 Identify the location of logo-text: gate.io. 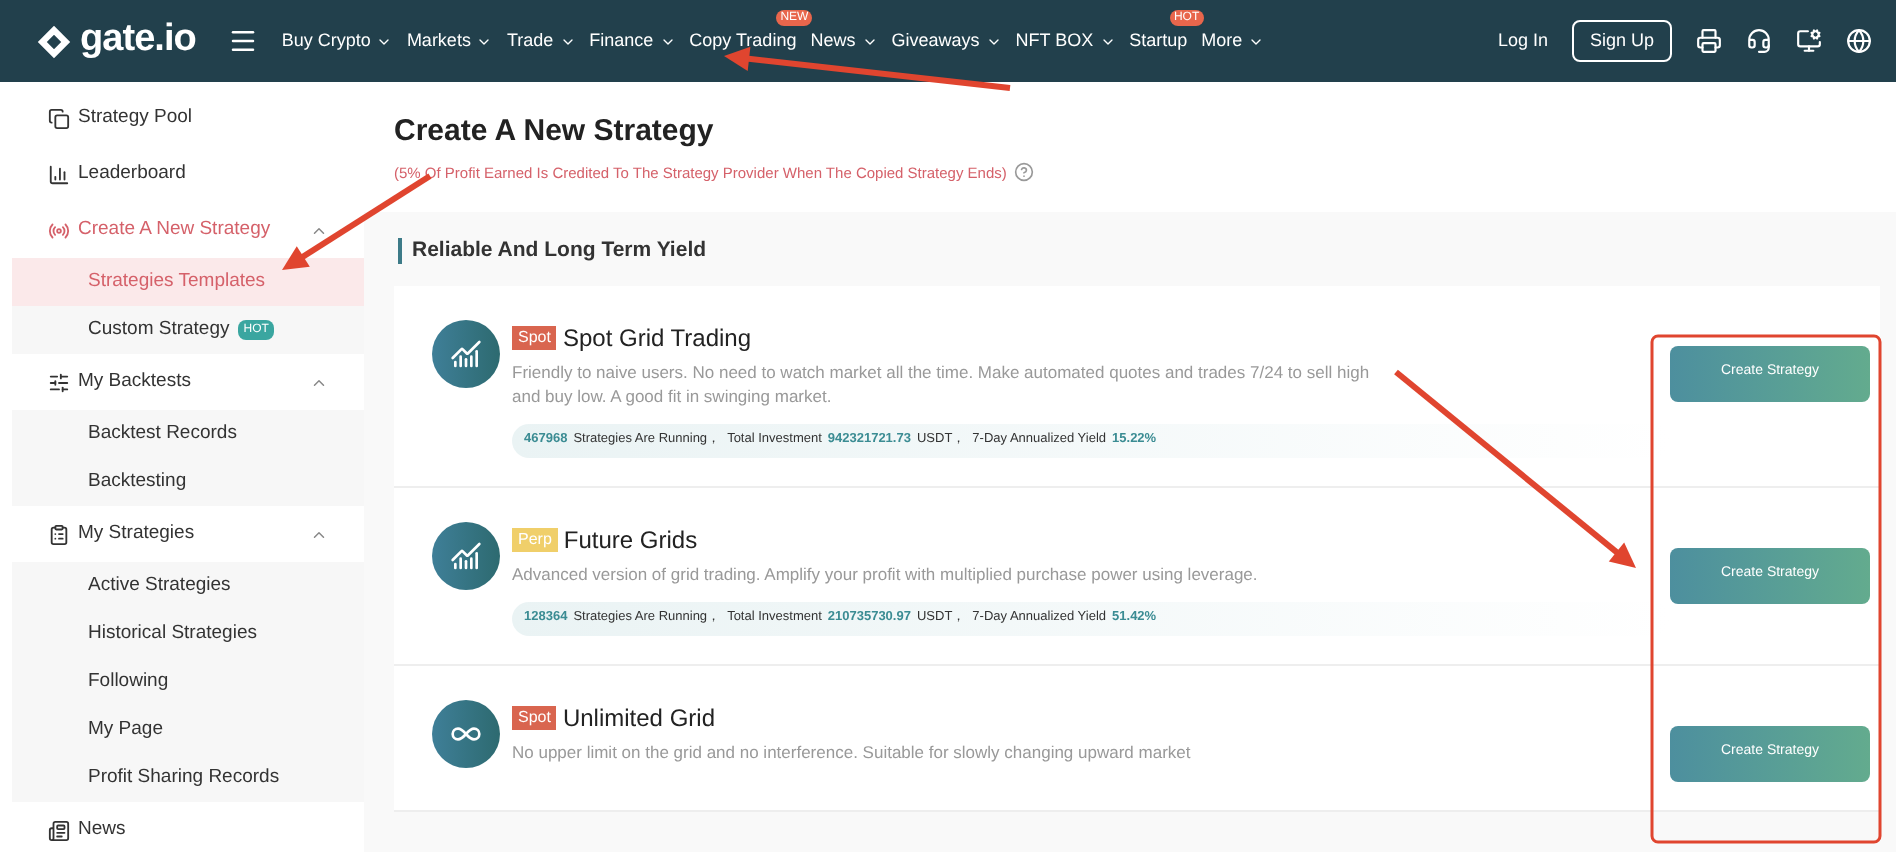
(138, 40).